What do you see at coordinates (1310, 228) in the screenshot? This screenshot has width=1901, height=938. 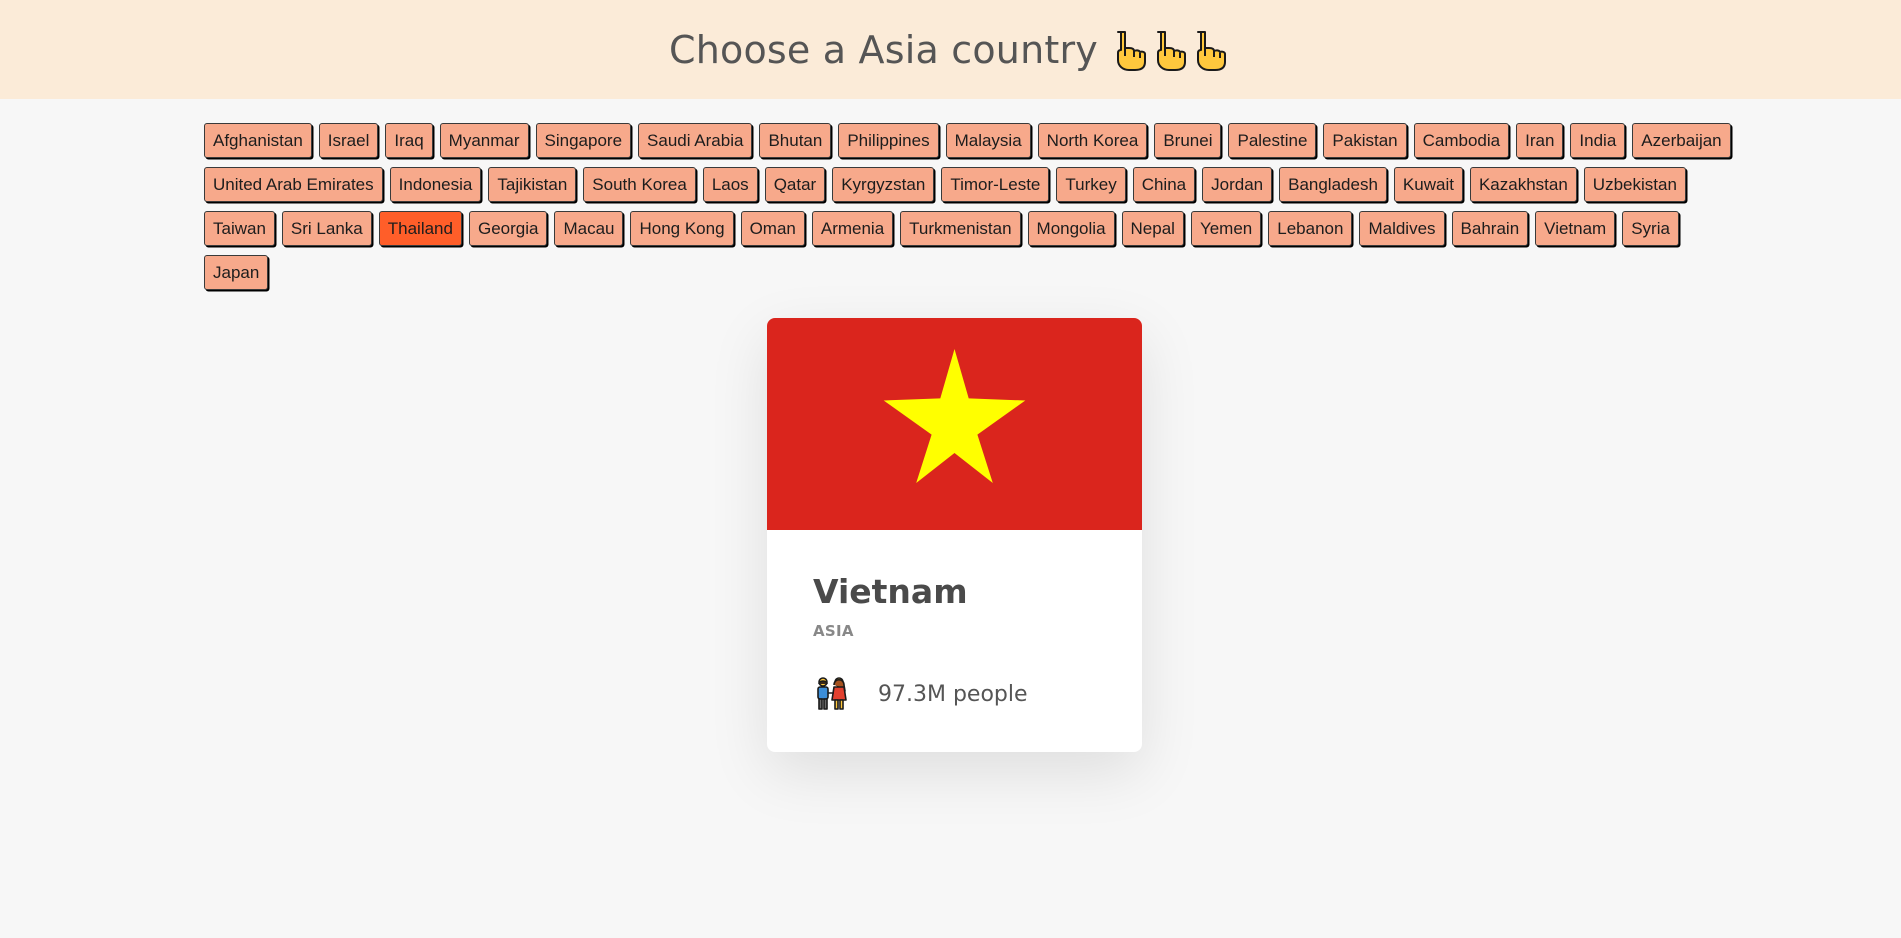 I see `country-button-lebanon: Lebanon` at bounding box center [1310, 228].